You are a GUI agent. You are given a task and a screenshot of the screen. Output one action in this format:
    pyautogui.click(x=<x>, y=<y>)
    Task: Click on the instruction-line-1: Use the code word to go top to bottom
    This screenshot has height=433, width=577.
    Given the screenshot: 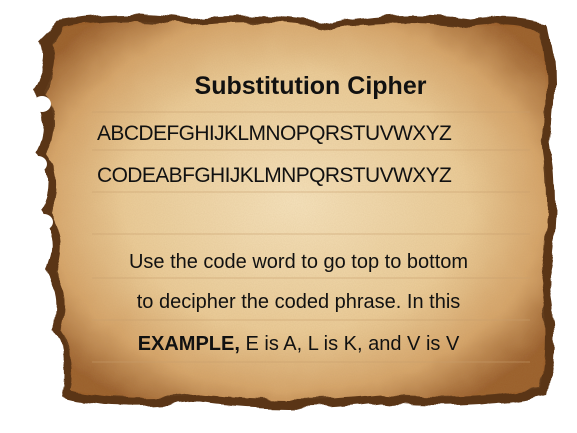 What is the action you would take?
    pyautogui.click(x=298, y=262)
    